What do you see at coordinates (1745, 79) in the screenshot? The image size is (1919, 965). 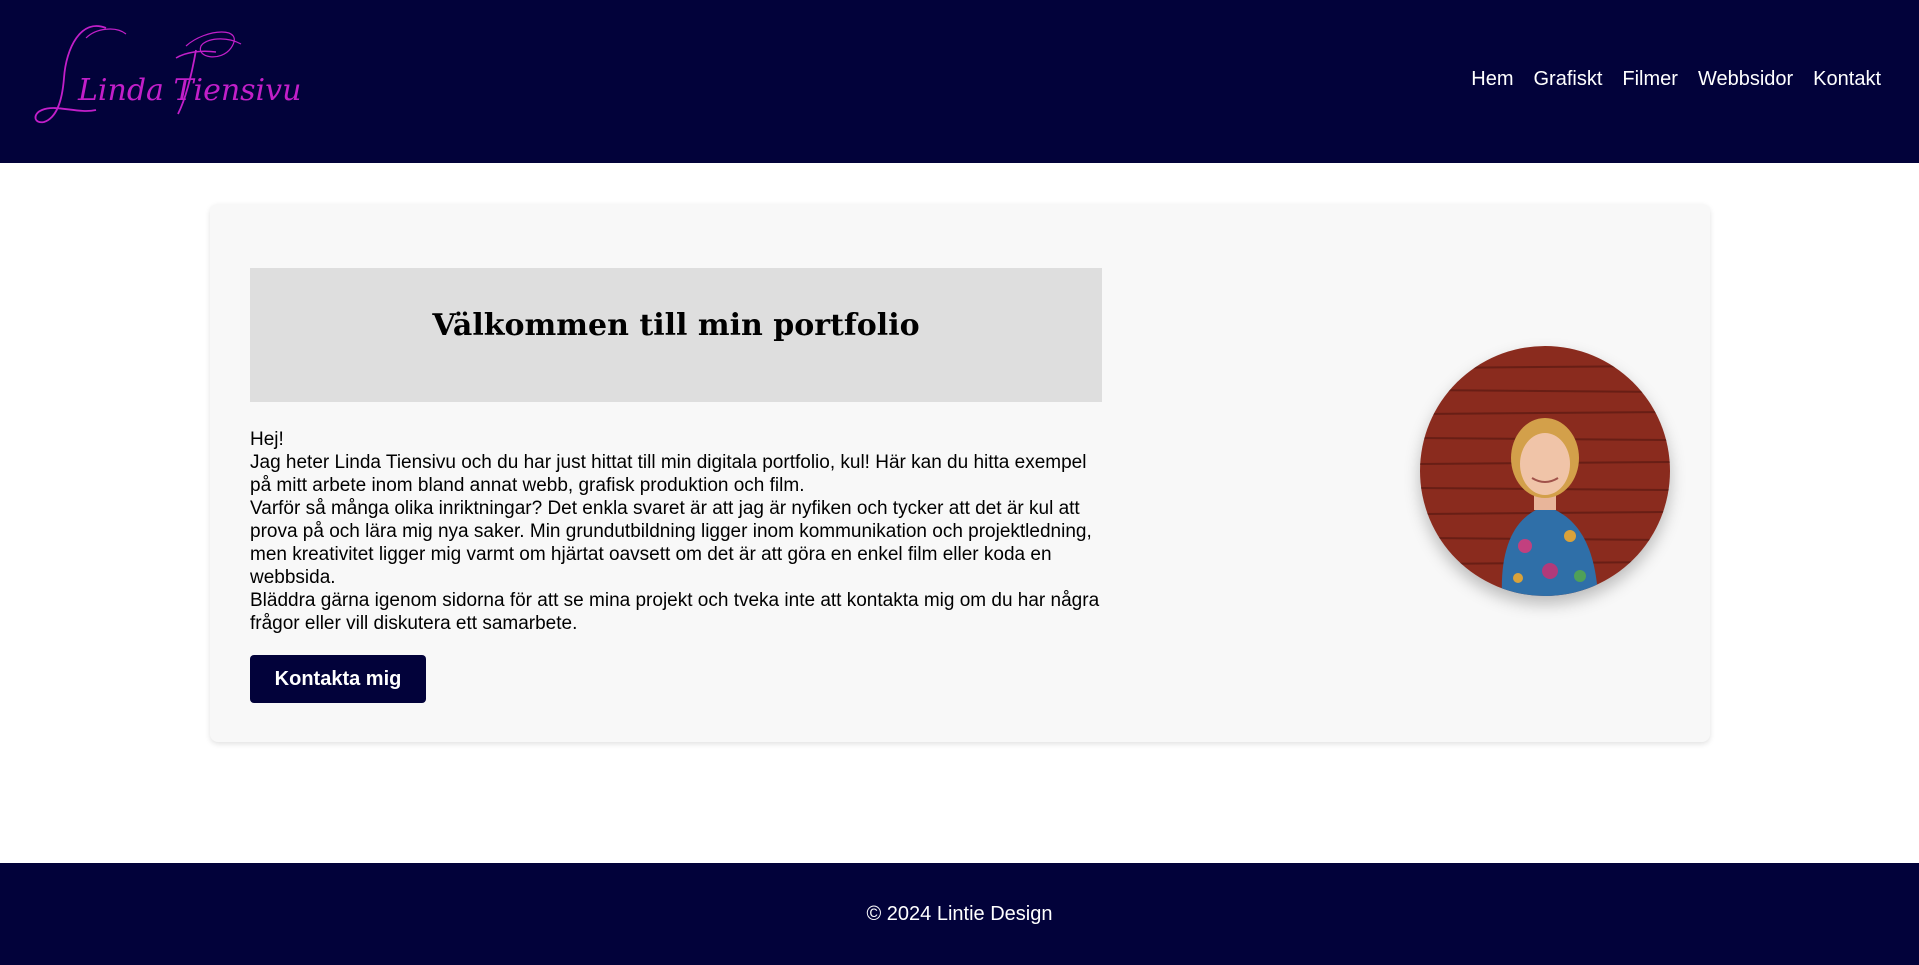 I see `nav-webbsidor: Webbsidor` at bounding box center [1745, 79].